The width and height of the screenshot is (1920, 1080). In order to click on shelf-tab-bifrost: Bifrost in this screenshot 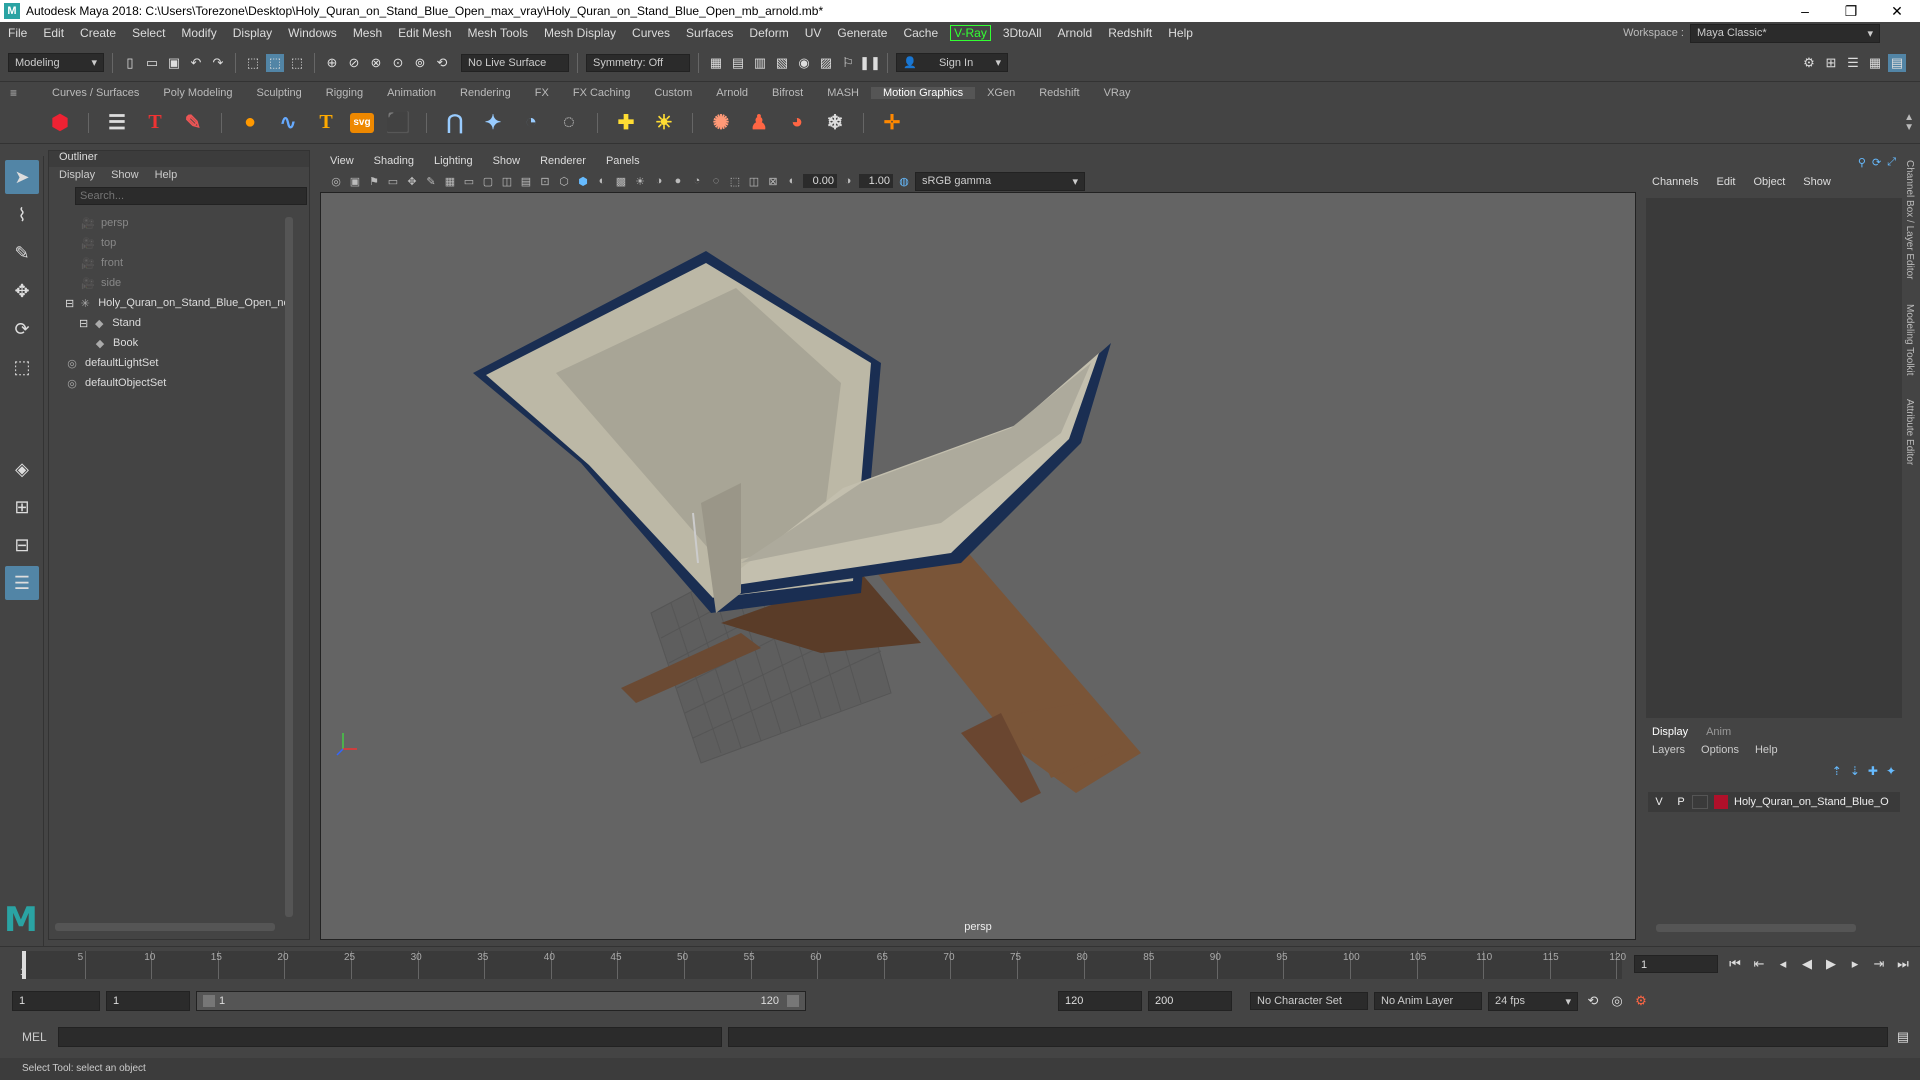, I will do `click(787, 93)`.